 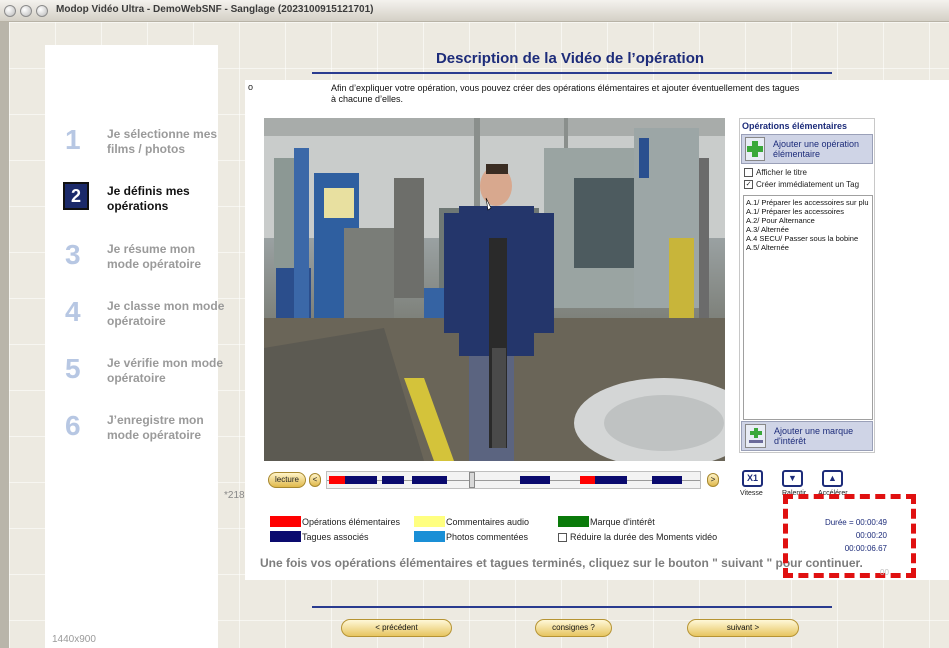 I want to click on step-5: 5 Je vérifie mon mode opératoire, so click(x=145, y=374).